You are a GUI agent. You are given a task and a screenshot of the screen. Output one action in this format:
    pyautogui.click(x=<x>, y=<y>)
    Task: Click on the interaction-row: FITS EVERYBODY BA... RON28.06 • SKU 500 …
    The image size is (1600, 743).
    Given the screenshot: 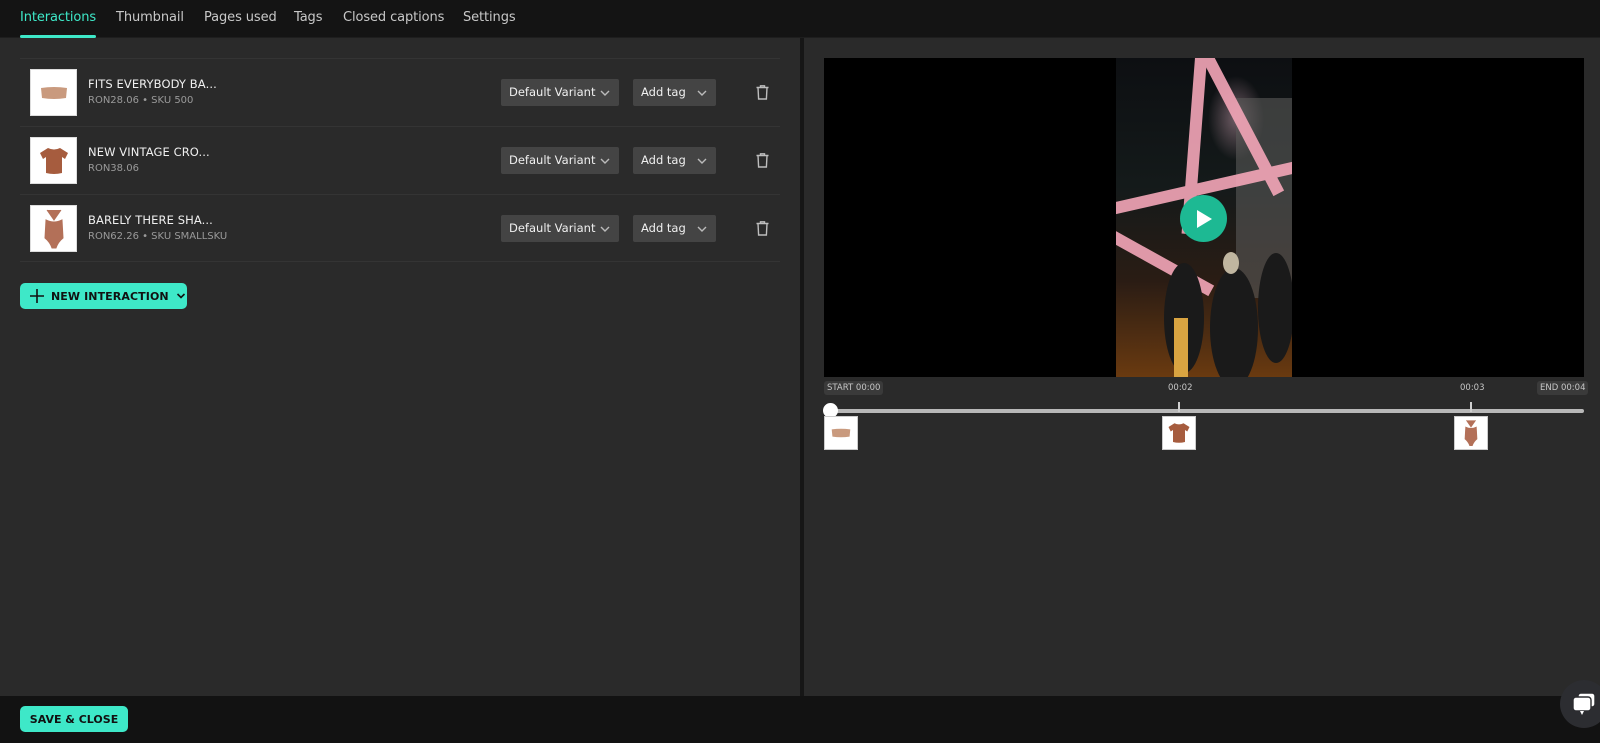 What is the action you would take?
    pyautogui.click(x=400, y=92)
    